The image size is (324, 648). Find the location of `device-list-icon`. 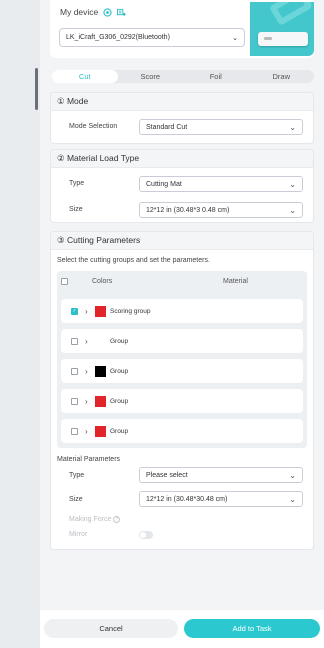

device-list-icon is located at coordinates (121, 12).